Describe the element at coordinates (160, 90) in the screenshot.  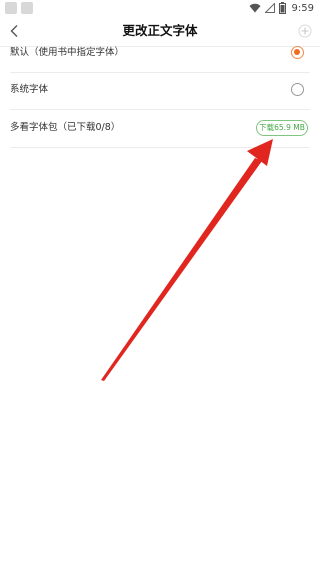
I see `font-option-system: 系统字体` at that location.